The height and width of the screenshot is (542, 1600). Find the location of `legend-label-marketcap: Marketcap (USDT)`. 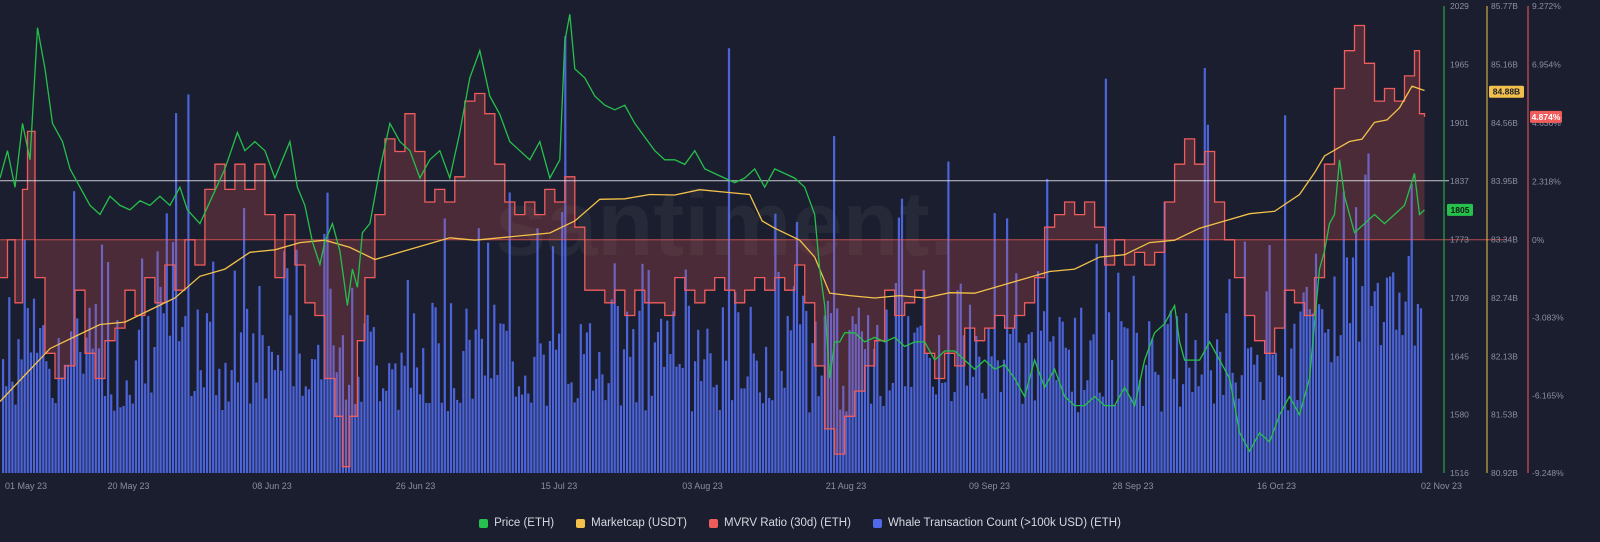

legend-label-marketcap: Marketcap (USDT) is located at coordinates (639, 523).